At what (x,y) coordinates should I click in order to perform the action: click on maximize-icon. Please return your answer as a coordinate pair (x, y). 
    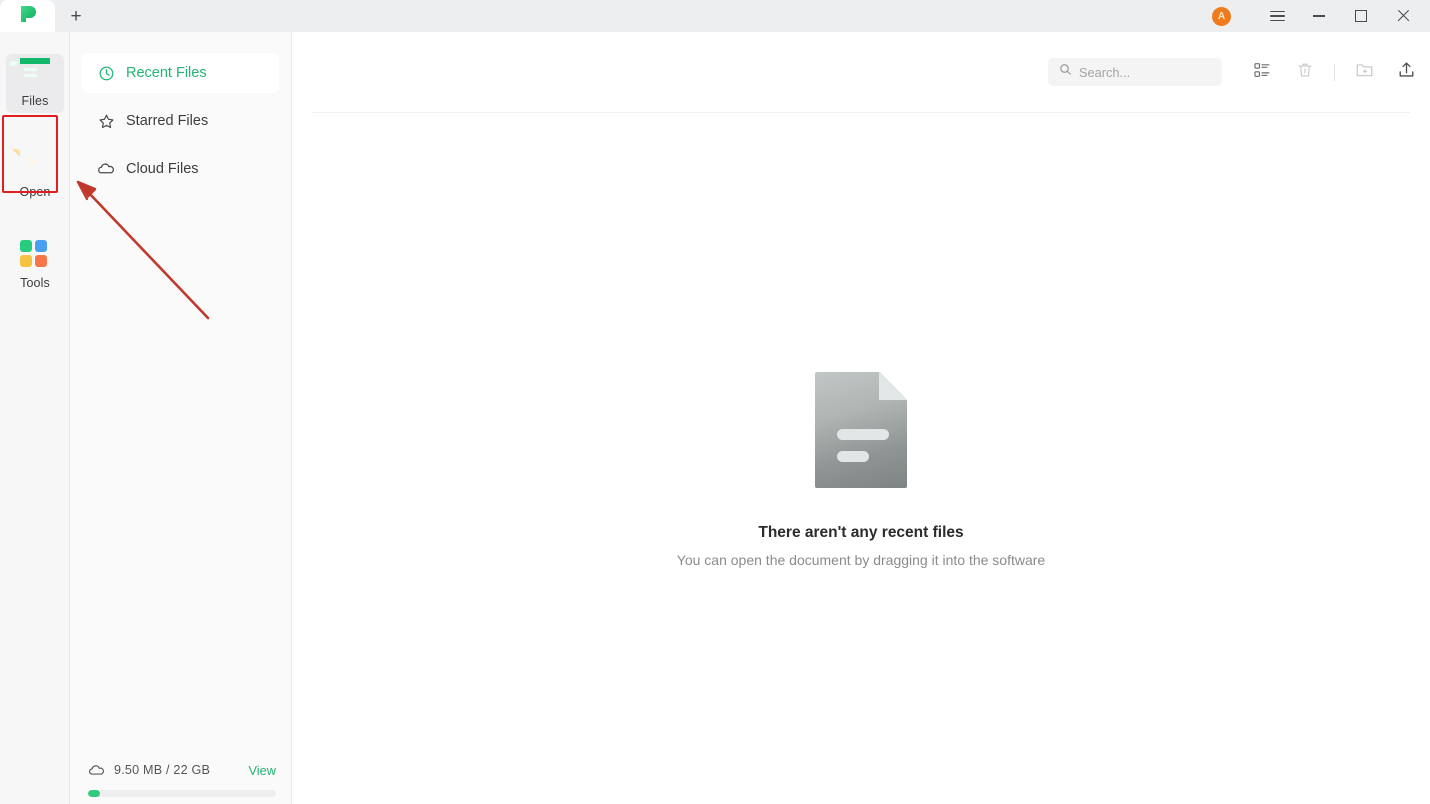
    Looking at the image, I should click on (1361, 16).